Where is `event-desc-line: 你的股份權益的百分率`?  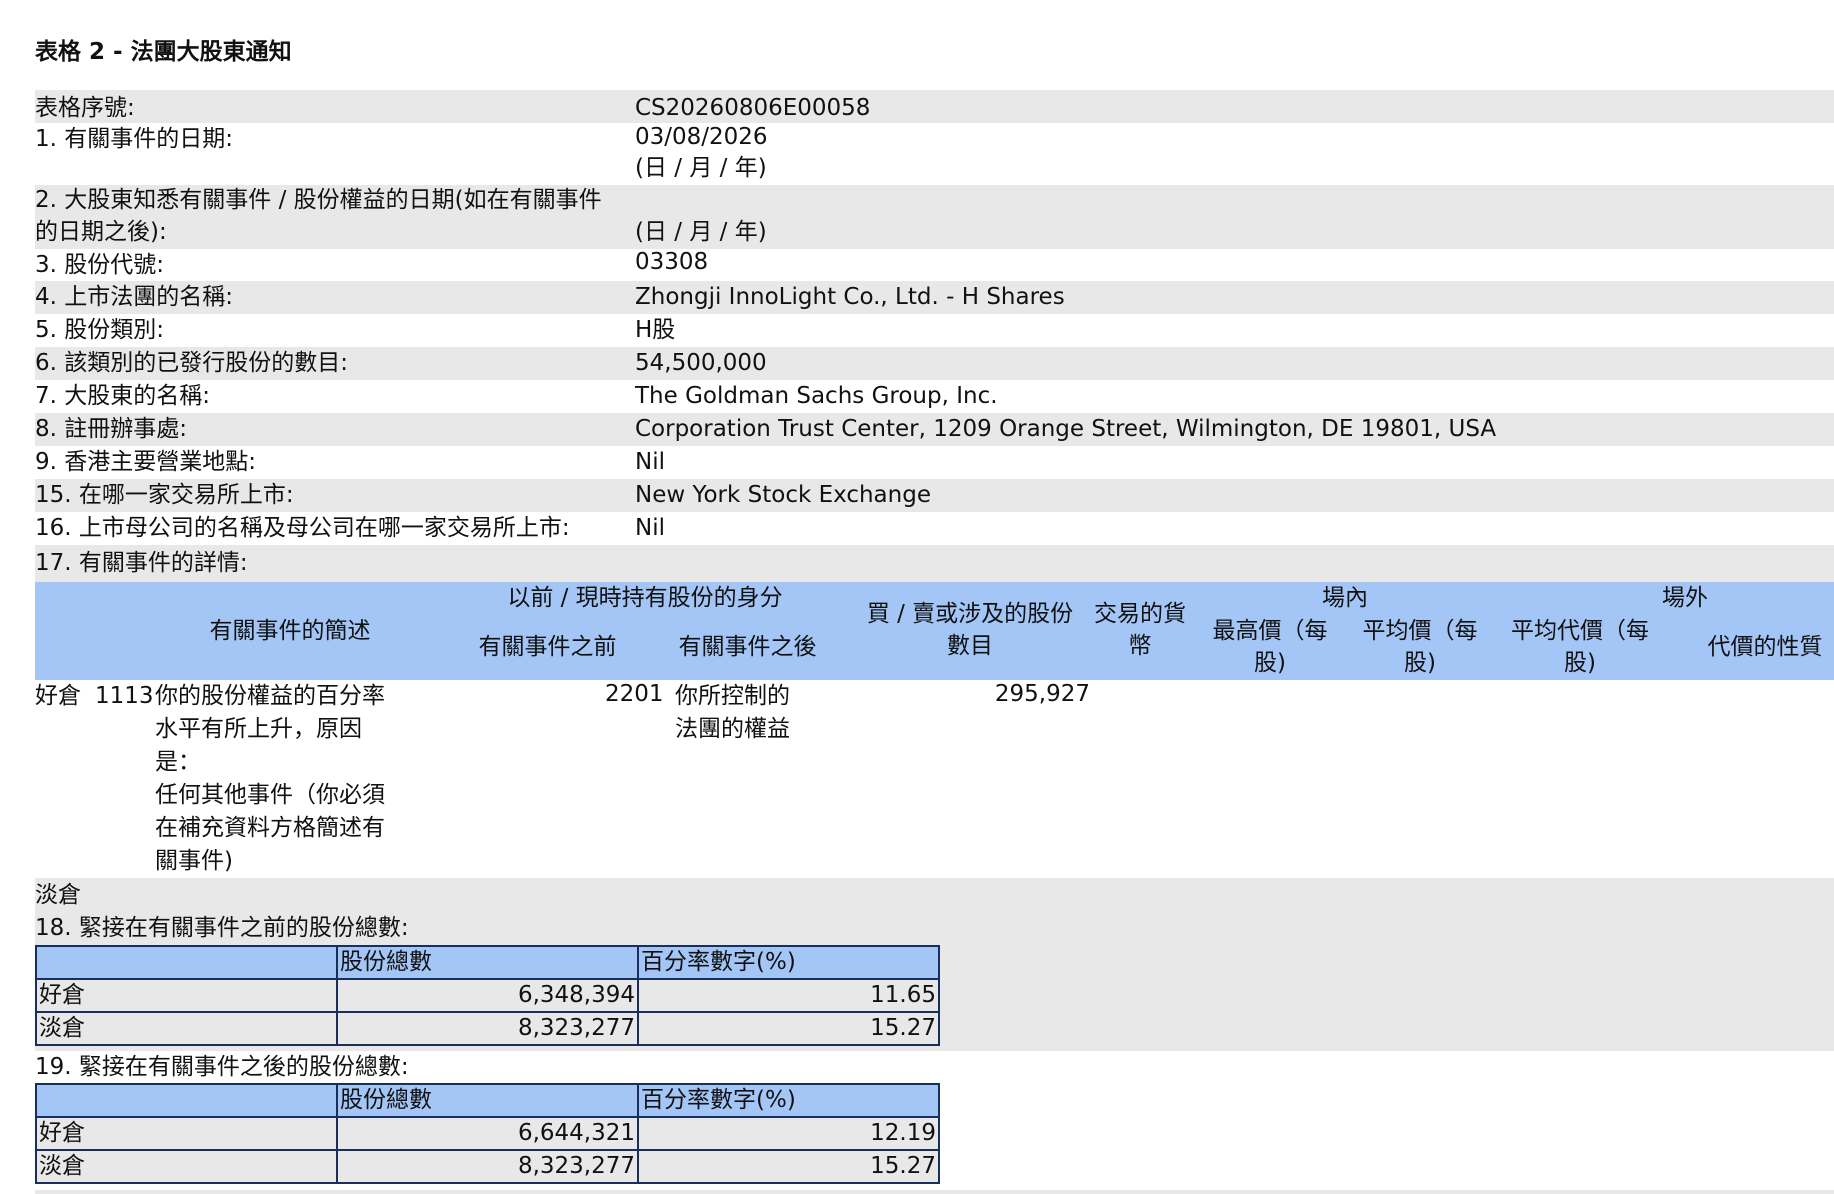
event-desc-line: 你的股份權益的百分率 is located at coordinates (270, 696).